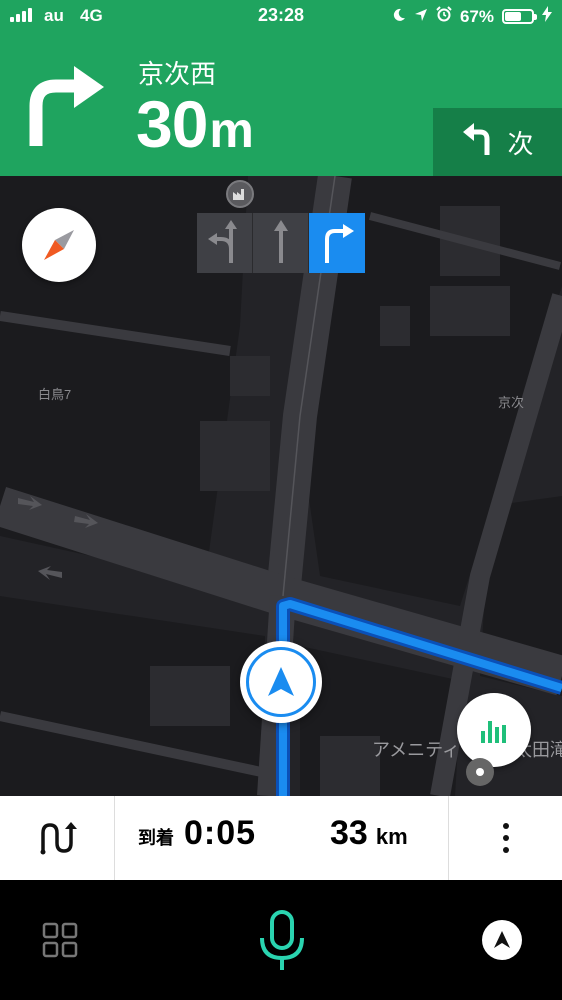  I want to click on current-location-puck, so click(281, 682).